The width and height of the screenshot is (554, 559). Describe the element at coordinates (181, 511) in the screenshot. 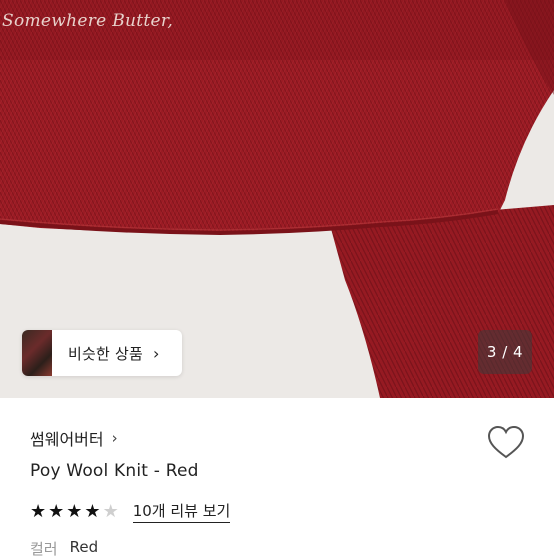

I see `review-link: 10개 리뷰 보기` at that location.